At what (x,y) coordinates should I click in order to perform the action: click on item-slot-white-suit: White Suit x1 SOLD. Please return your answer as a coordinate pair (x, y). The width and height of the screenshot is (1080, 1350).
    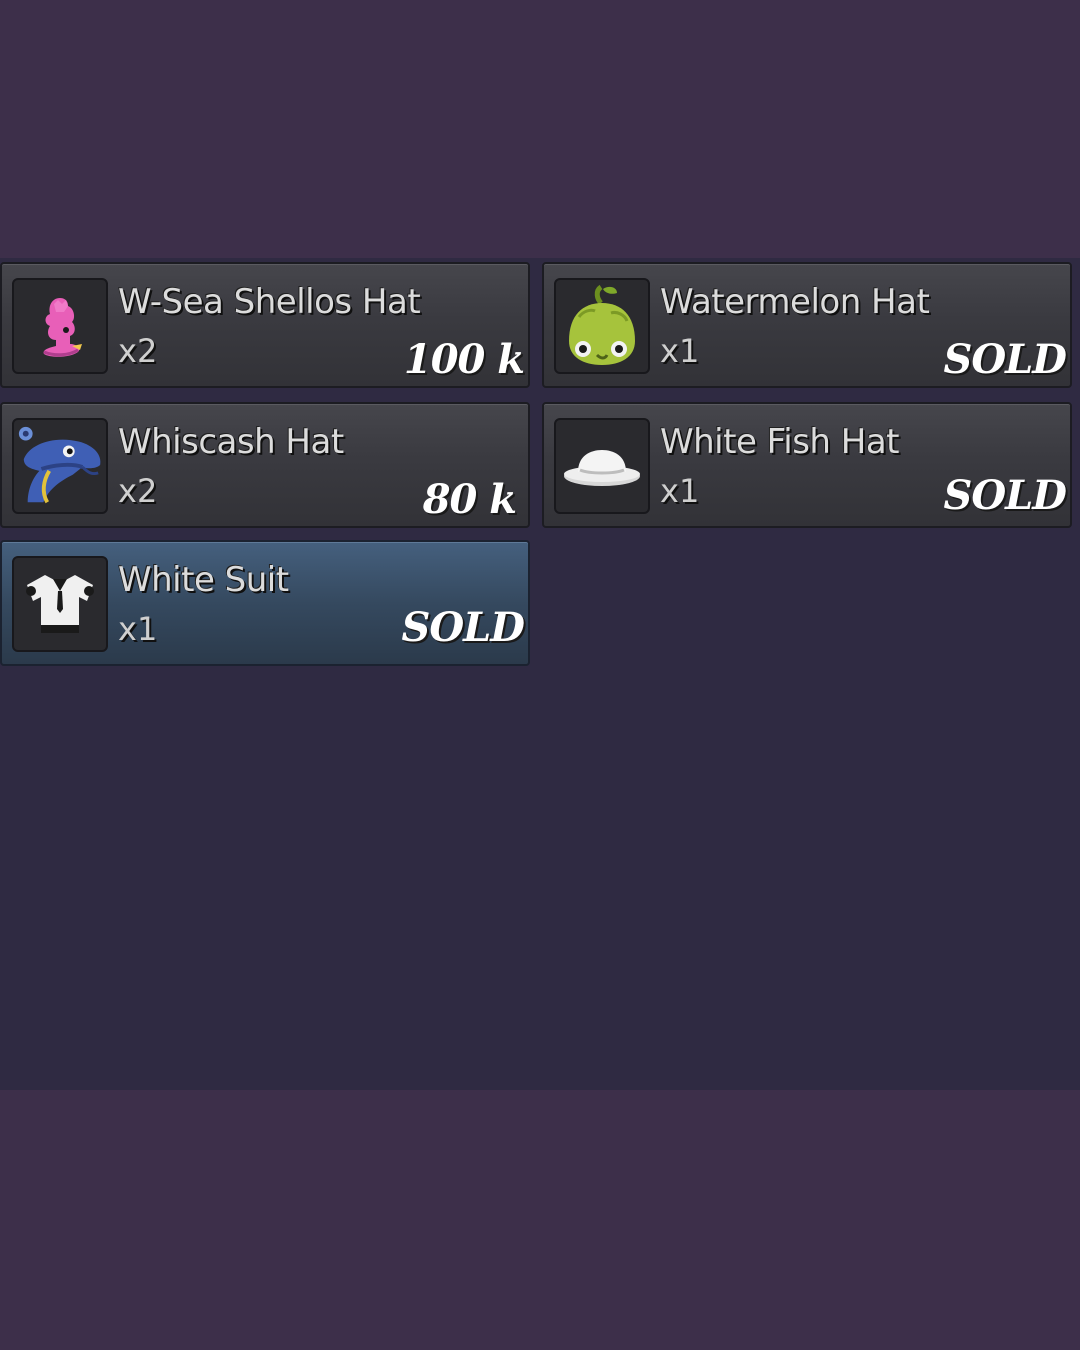
    Looking at the image, I should click on (265, 603).